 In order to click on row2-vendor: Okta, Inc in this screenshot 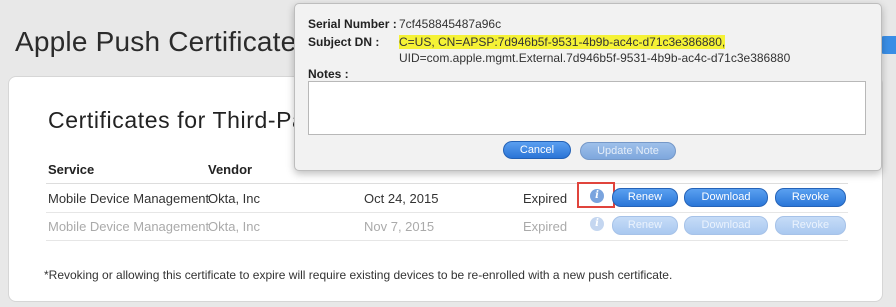, I will do `click(234, 226)`.